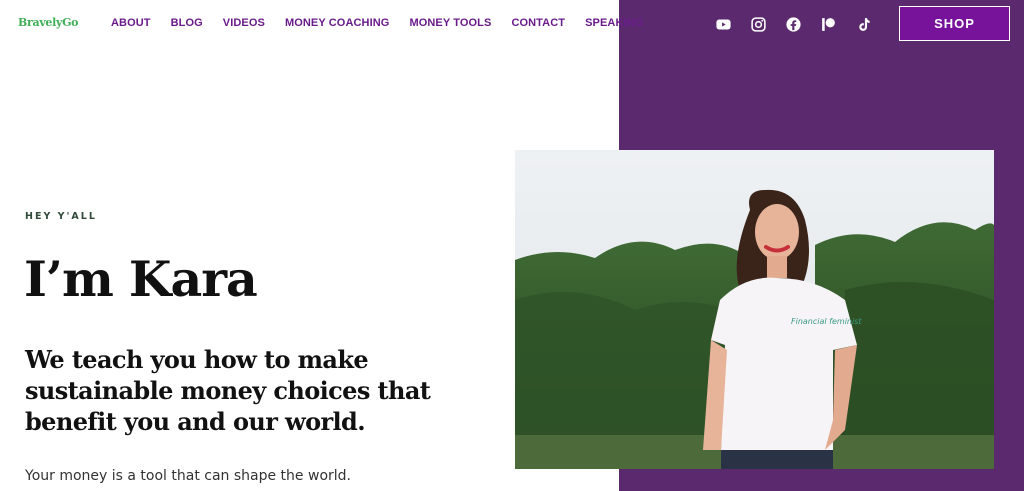 Image resolution: width=1024 pixels, height=491 pixels. What do you see at coordinates (614, 23) in the screenshot?
I see `nav-speaking: SPEAKING` at bounding box center [614, 23].